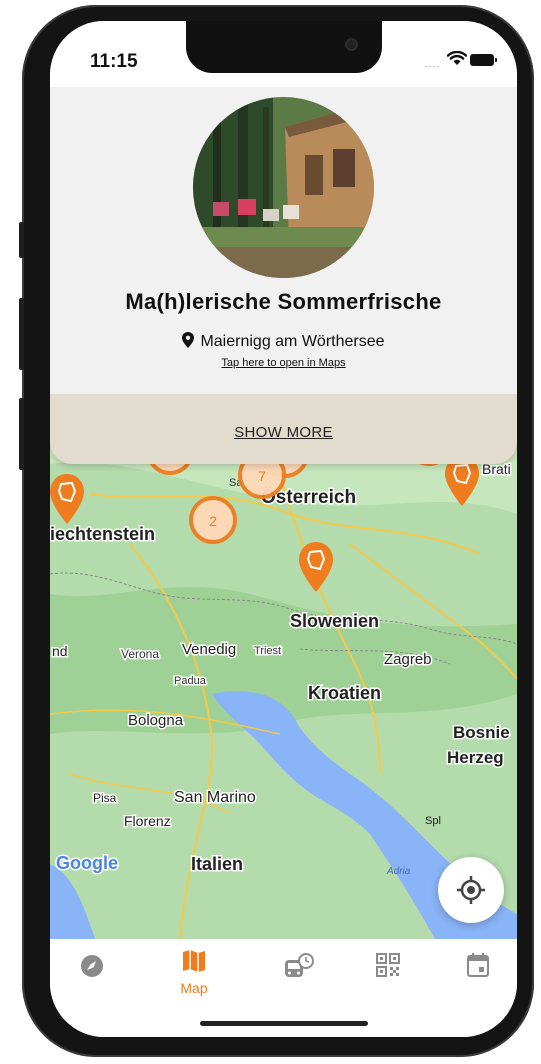  I want to click on tab-transport, so click(299, 969).